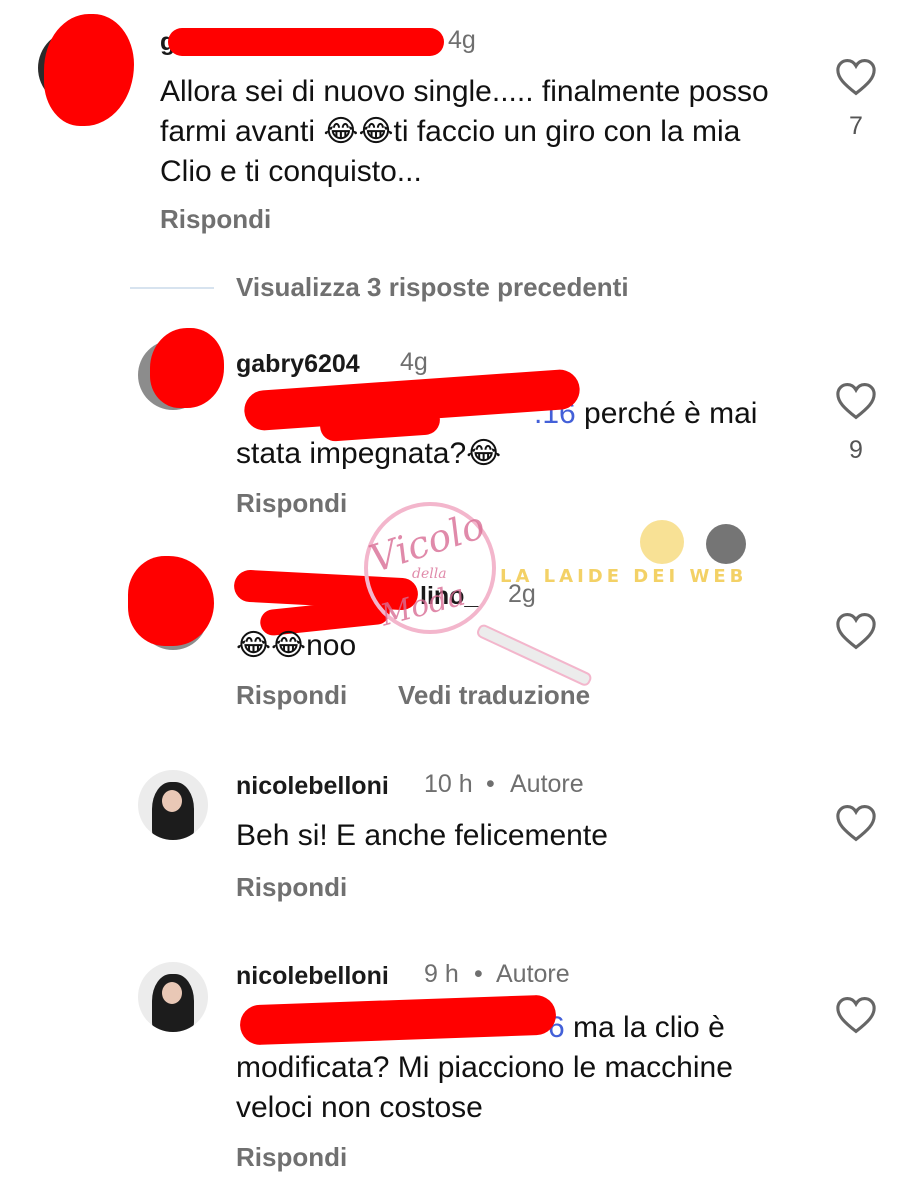 This screenshot has height=1197, width=922. I want to click on view-previous-replies-button: Visualizza 3 risposte precedenti, so click(432, 287).